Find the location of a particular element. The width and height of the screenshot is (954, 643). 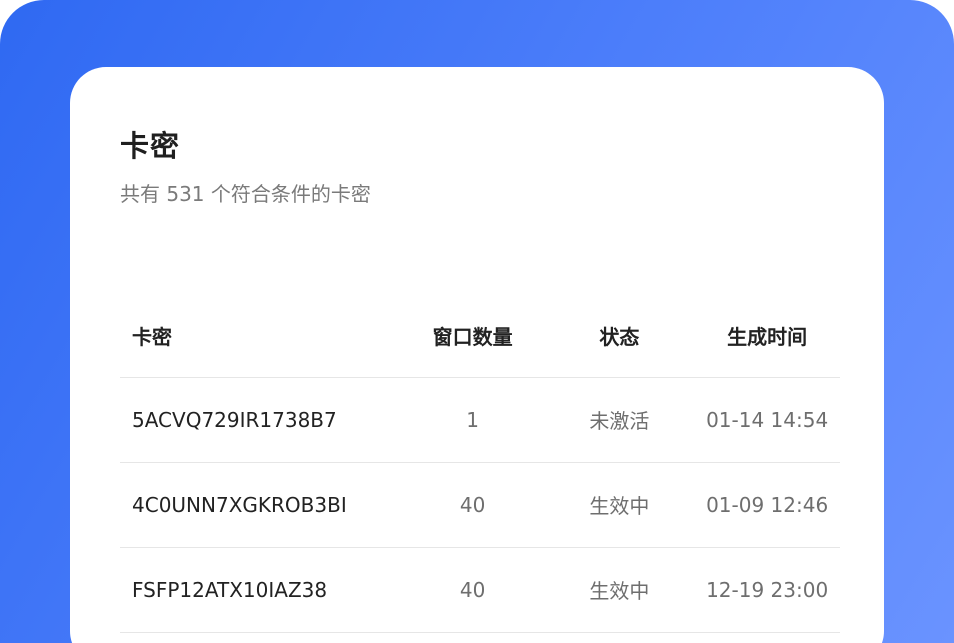

table-row: 5ACVQ729IR1738B7 1 未激活 01-14 14:54 is located at coordinates (480, 420).